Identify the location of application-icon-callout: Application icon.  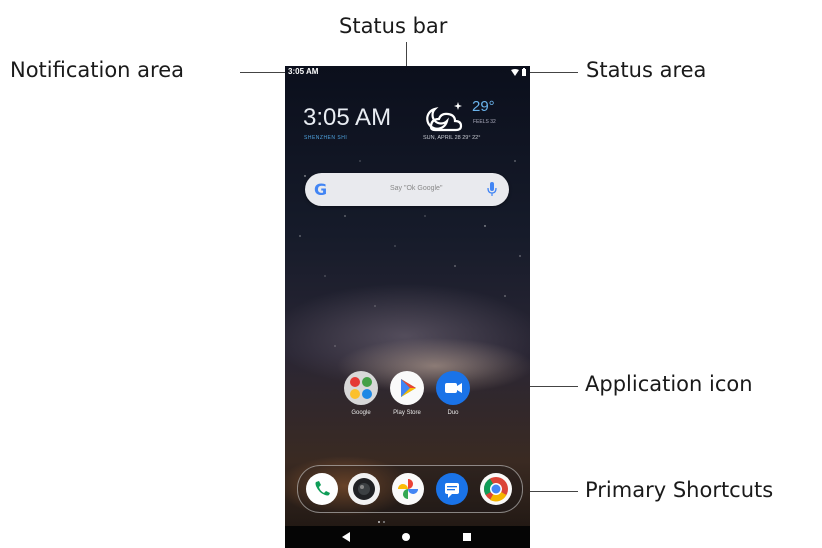
(669, 384).